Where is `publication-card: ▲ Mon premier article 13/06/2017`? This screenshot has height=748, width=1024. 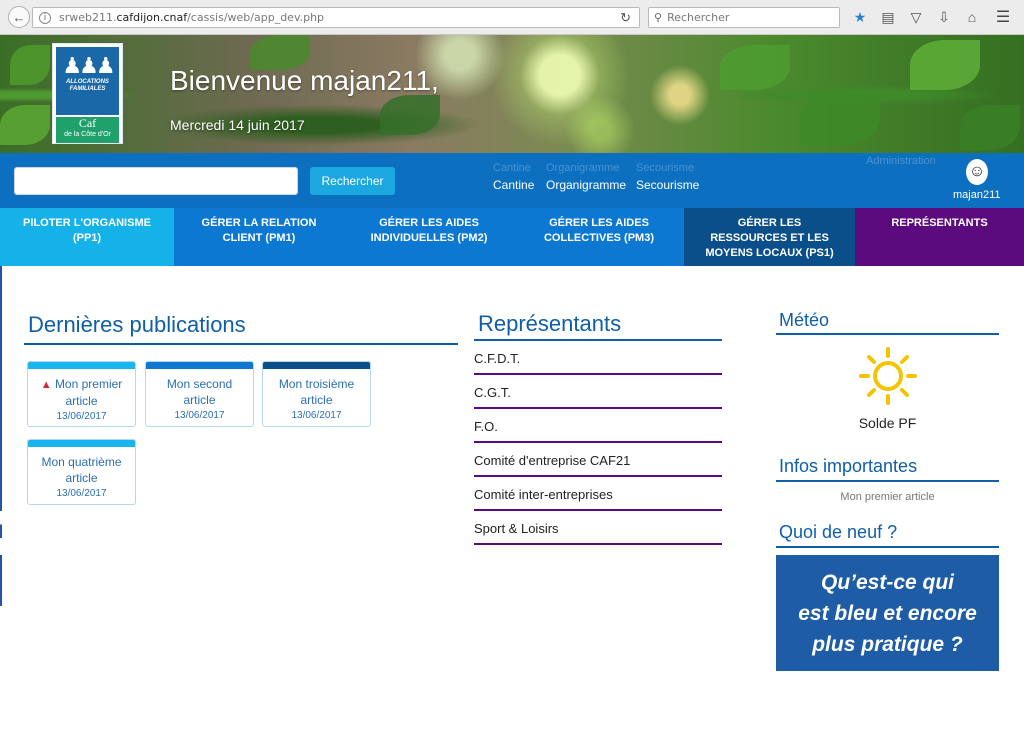
publication-card: ▲ Mon premier article 13/06/2017 is located at coordinates (81, 394).